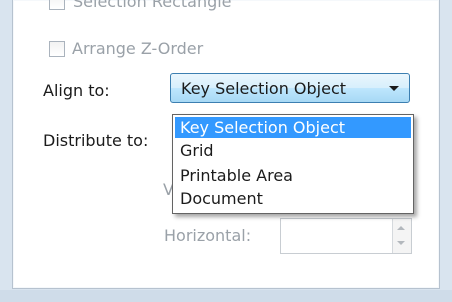  Describe the element at coordinates (138, 48) in the screenshot. I see `arrange-zorder-label: Arrange Z-Order` at that location.